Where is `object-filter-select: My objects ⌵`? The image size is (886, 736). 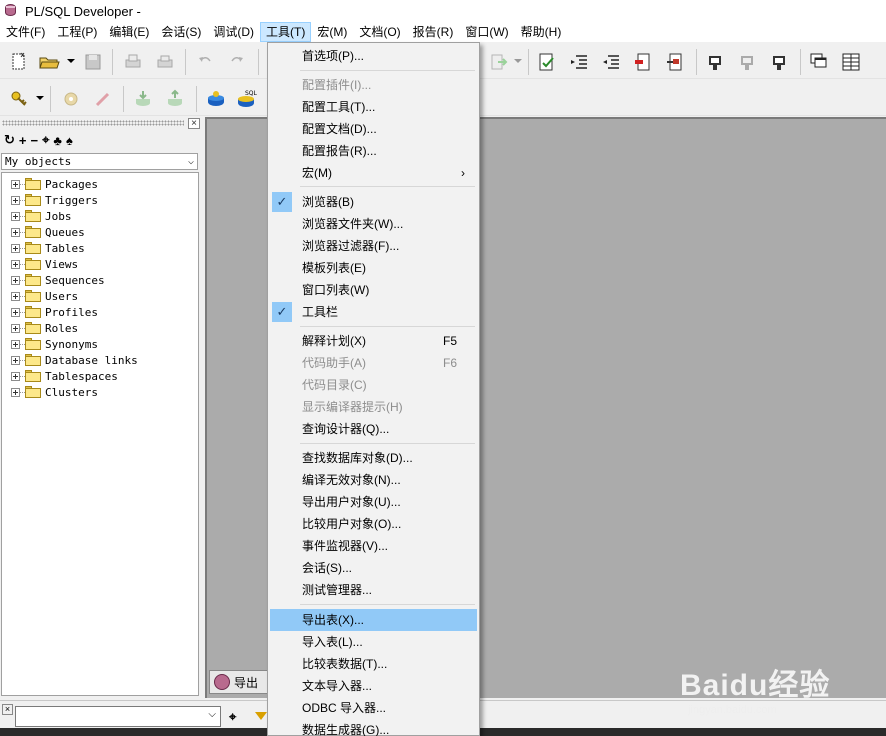 object-filter-select: My objects ⌵ is located at coordinates (99, 161).